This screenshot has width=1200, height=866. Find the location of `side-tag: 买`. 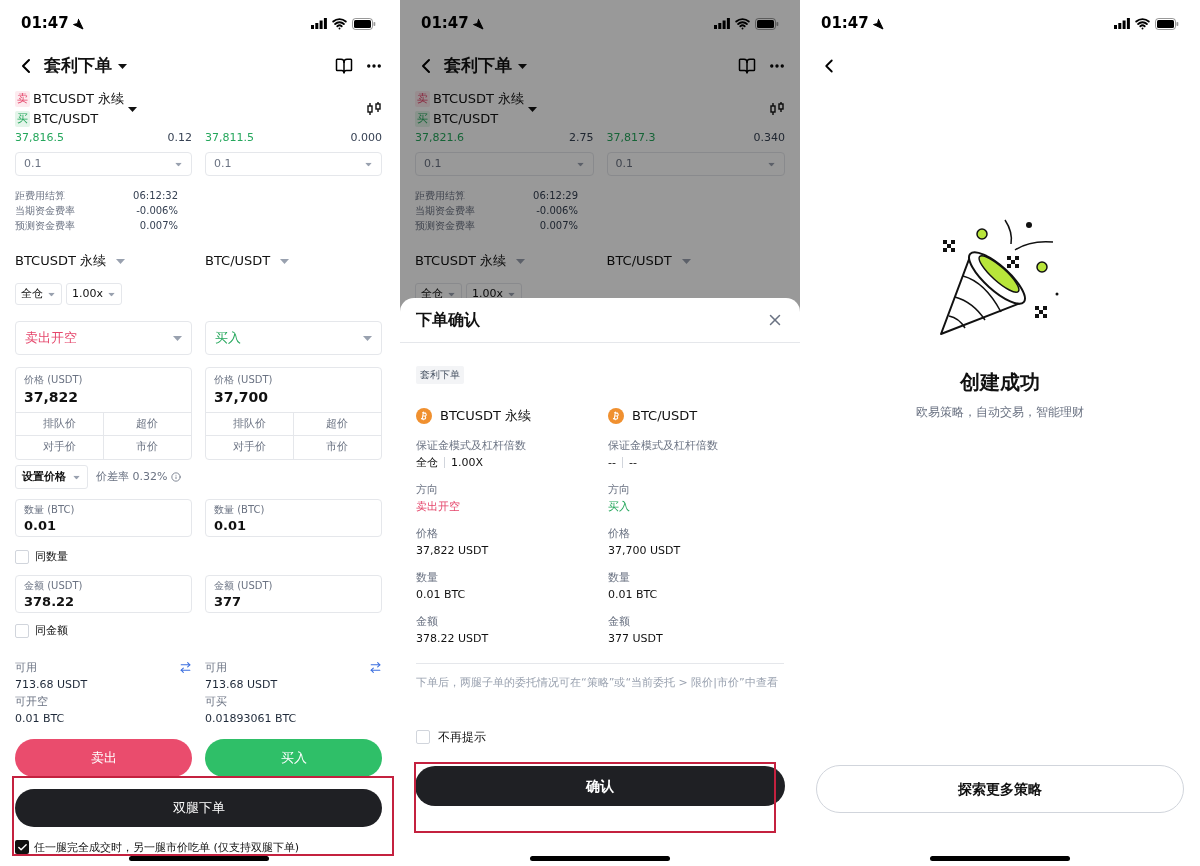

side-tag: 买 is located at coordinates (422, 119).